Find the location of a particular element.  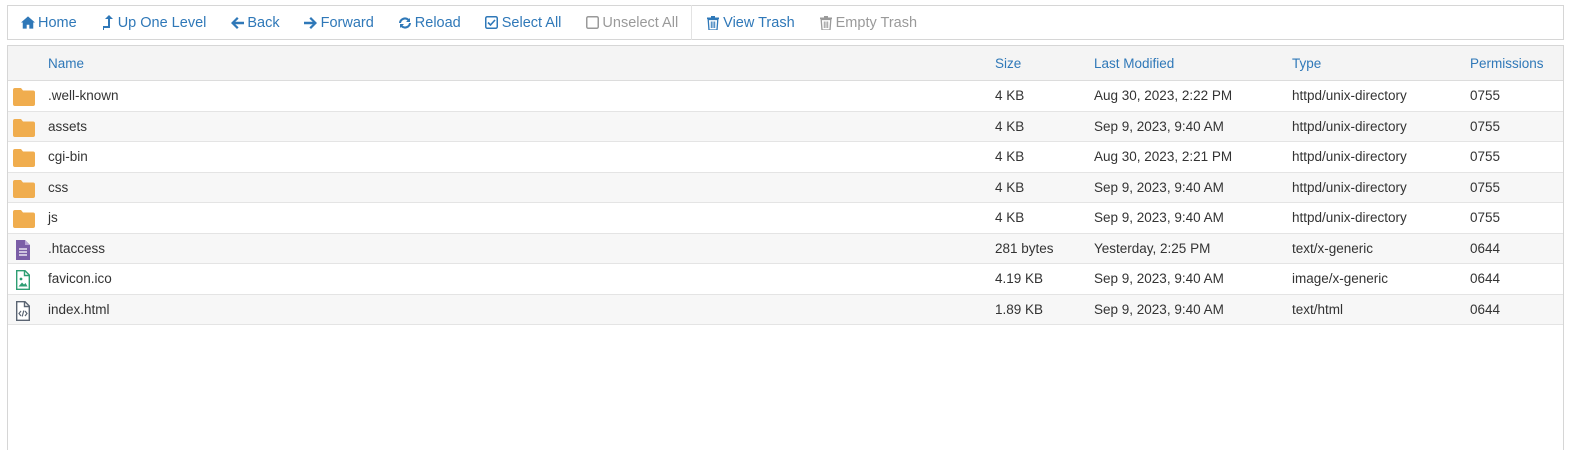

file-name: favicon.ico is located at coordinates (80, 279).